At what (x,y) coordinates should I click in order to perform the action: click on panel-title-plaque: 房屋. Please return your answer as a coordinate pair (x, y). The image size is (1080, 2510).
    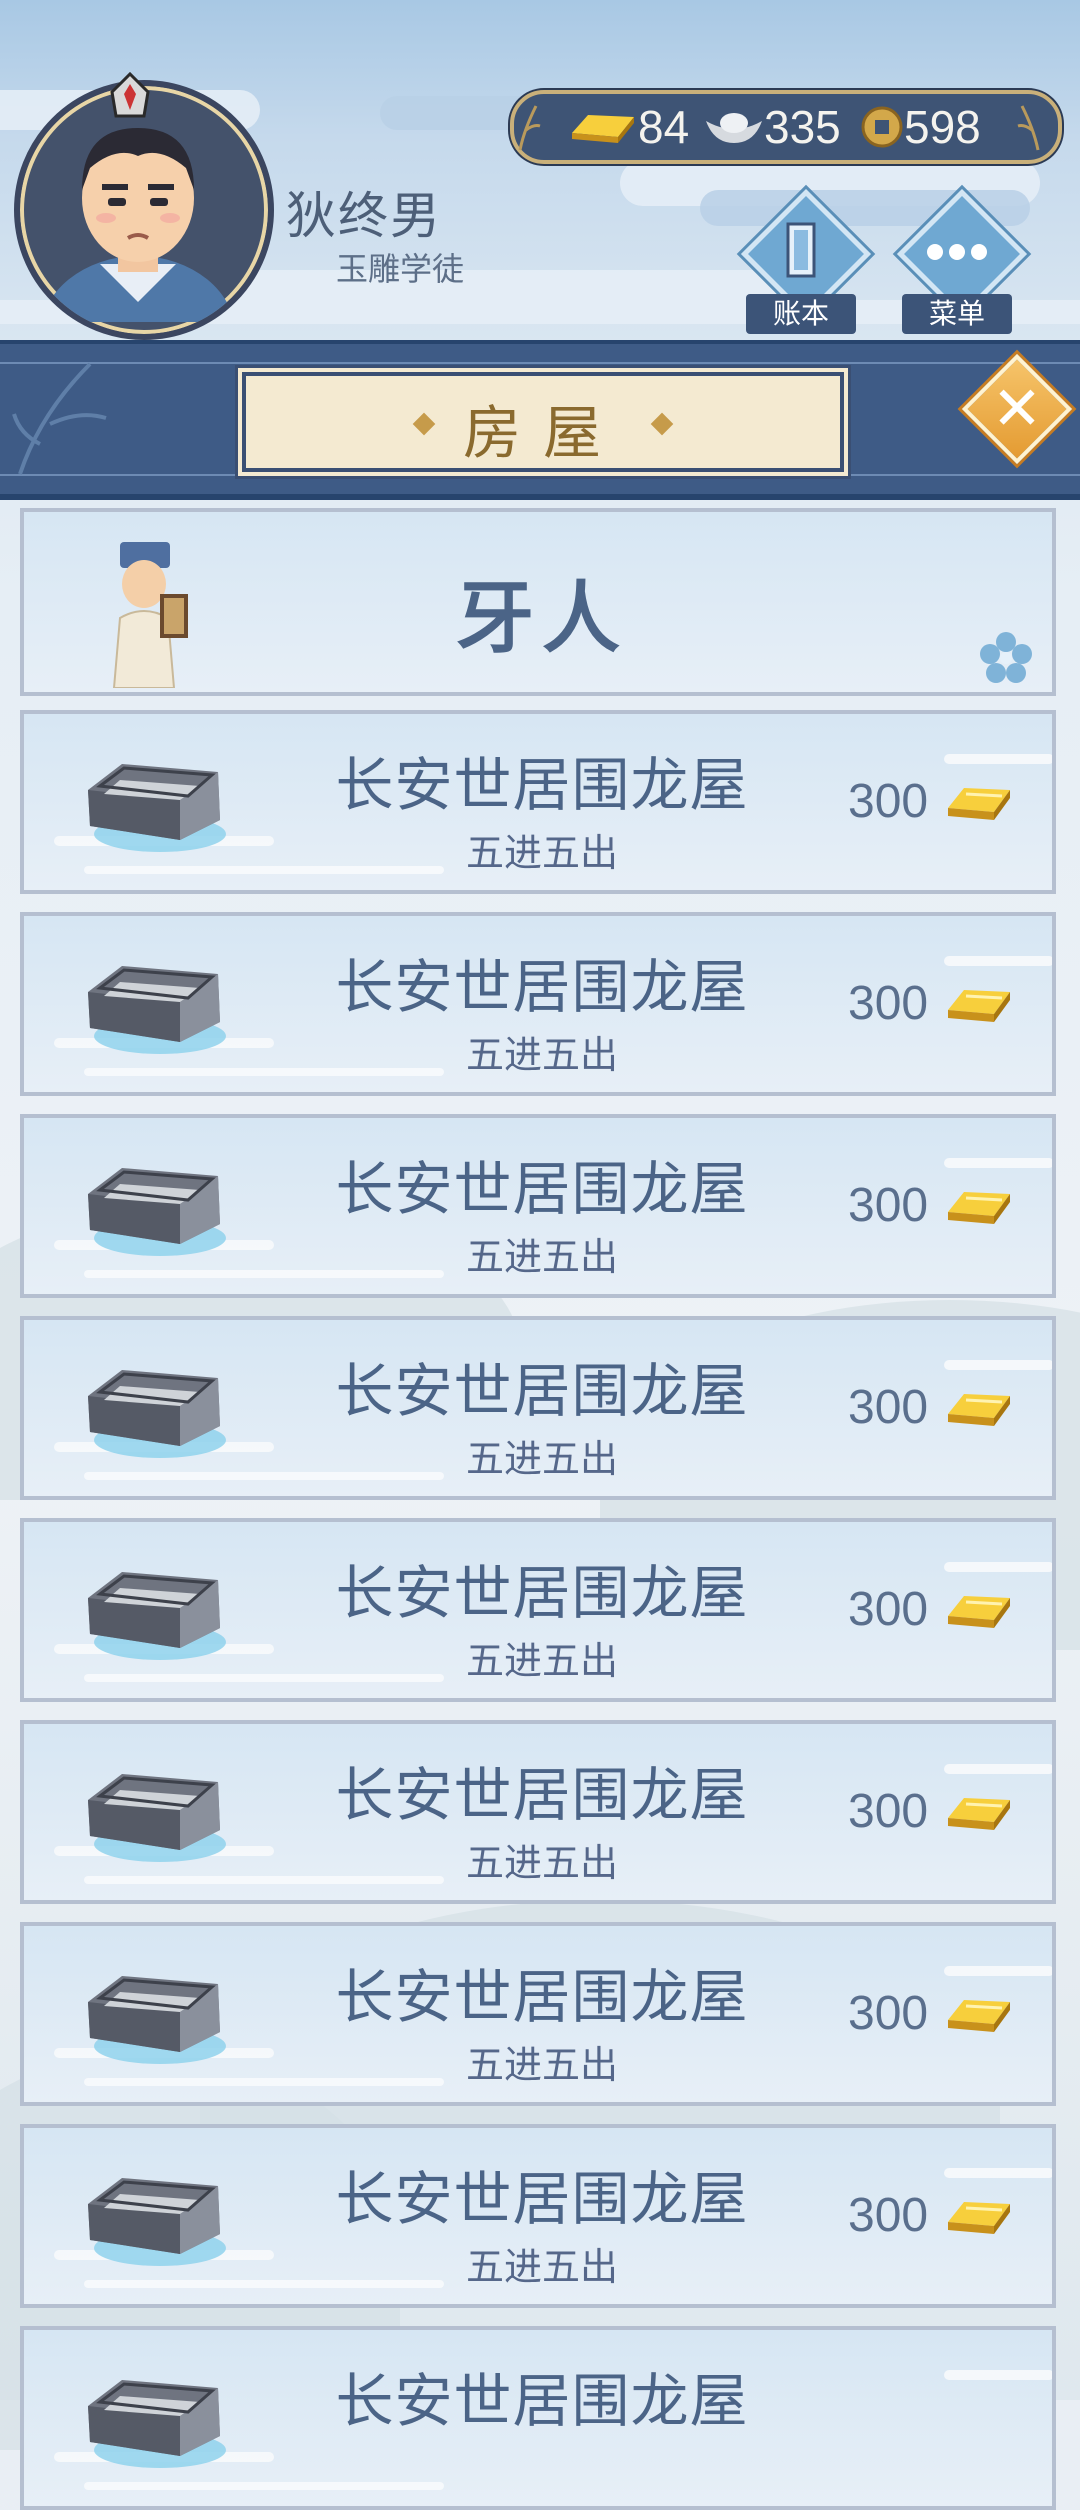
    Looking at the image, I should click on (543, 422).